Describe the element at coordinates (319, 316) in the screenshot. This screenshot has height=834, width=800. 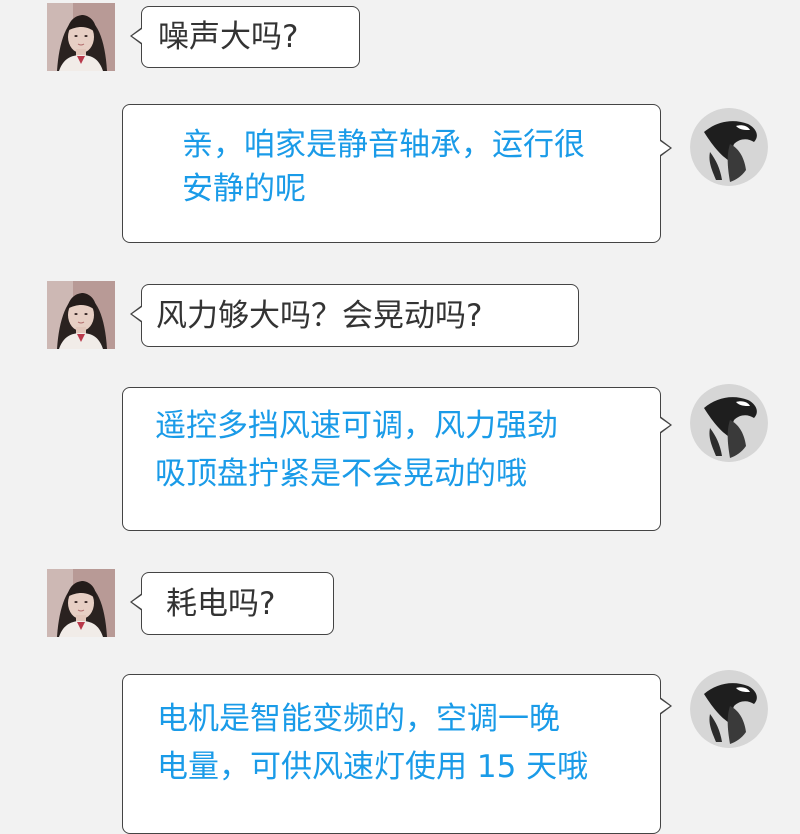
I see `message-text: 风力够大吗？会晃动吗?` at that location.